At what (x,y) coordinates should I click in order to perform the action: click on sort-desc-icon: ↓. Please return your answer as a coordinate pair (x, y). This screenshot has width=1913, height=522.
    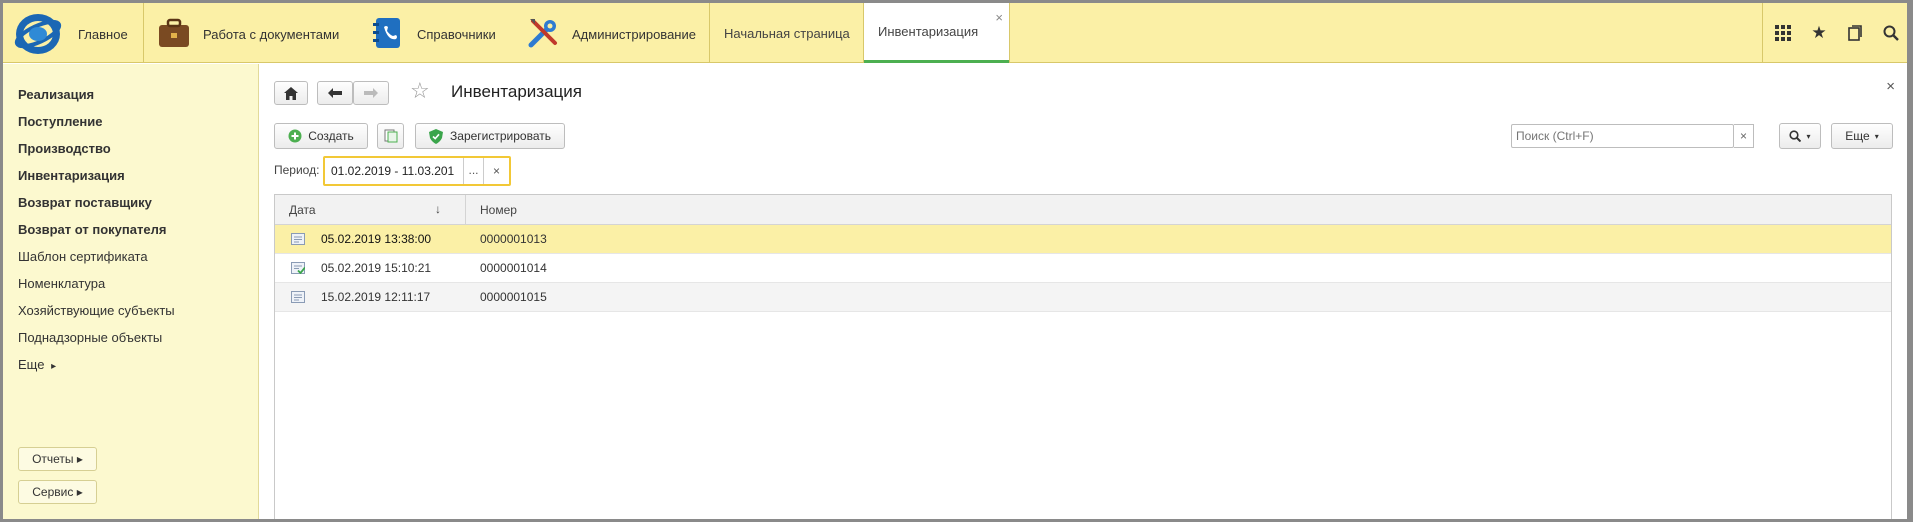
    Looking at the image, I should click on (438, 209).